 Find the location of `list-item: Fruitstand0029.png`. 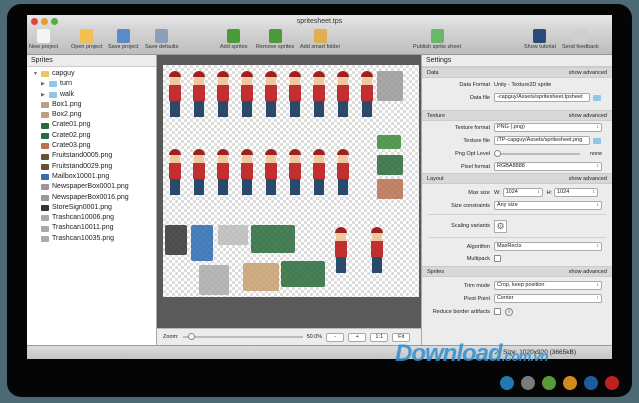

list-item: Fruitstand0029.png is located at coordinates (94, 167).